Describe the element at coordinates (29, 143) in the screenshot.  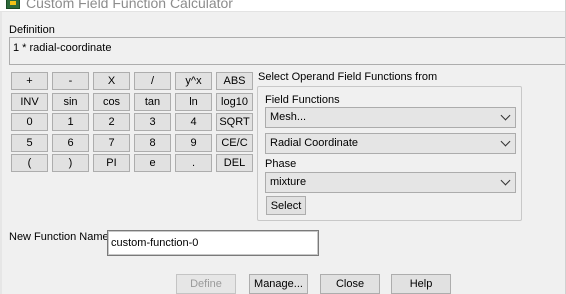
I see `keypad-key: 5` at that location.